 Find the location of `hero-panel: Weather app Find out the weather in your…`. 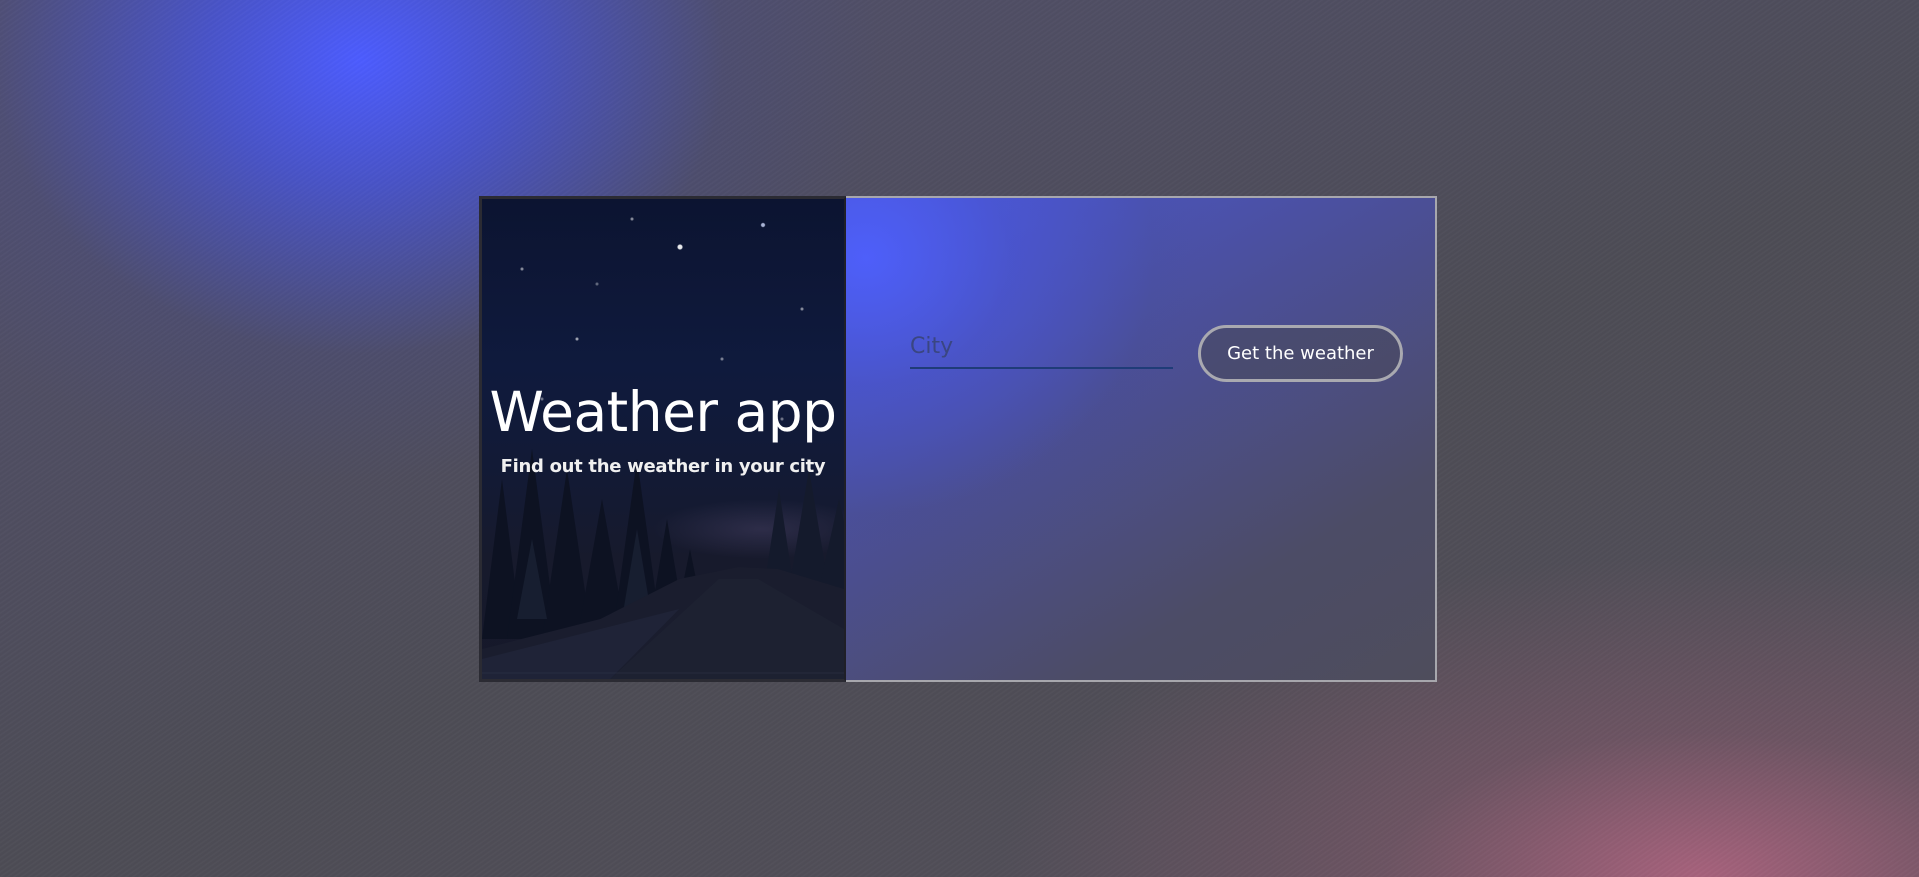

hero-panel: Weather app Find out the weather in your… is located at coordinates (662, 439).